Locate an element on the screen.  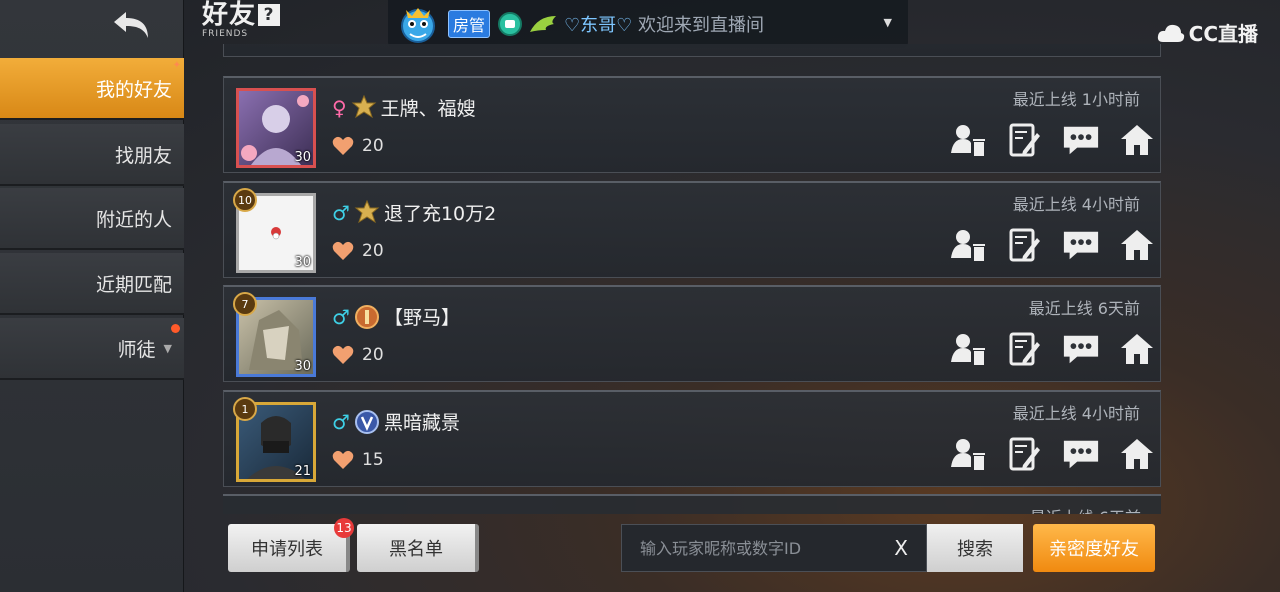
wing-icon is located at coordinates (543, 24).